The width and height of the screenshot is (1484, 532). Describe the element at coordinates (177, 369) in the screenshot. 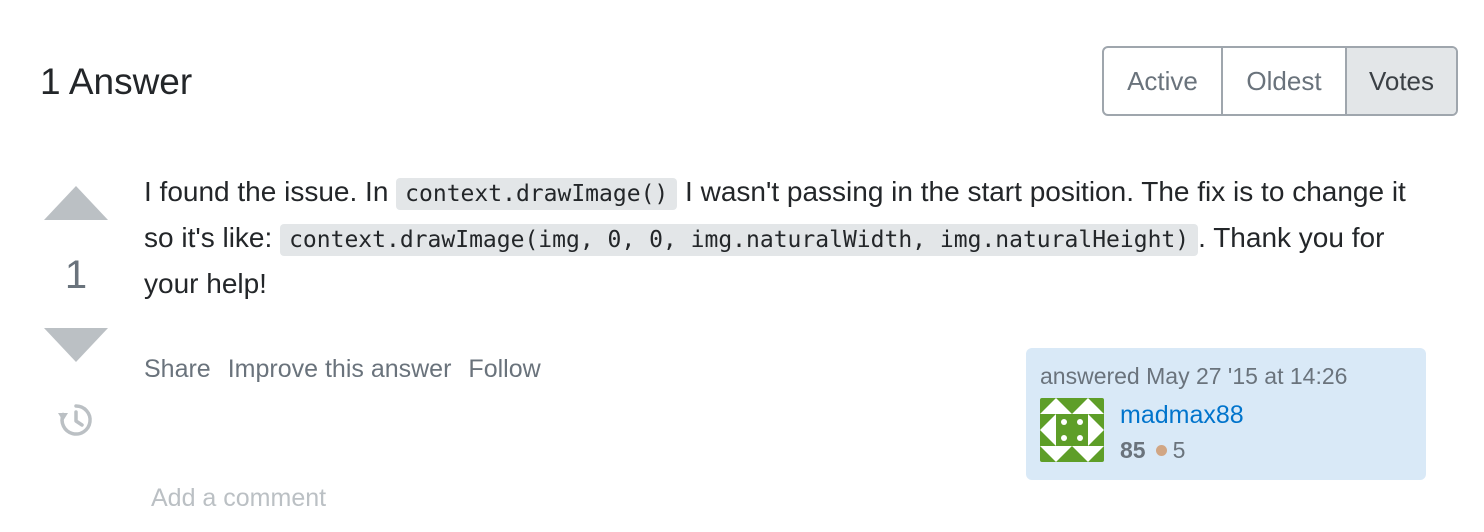

I see `share-link: Share` at that location.